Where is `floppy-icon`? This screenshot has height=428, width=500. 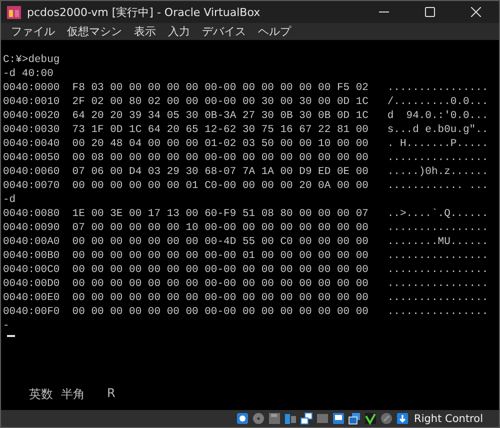
floppy-icon is located at coordinates (275, 418).